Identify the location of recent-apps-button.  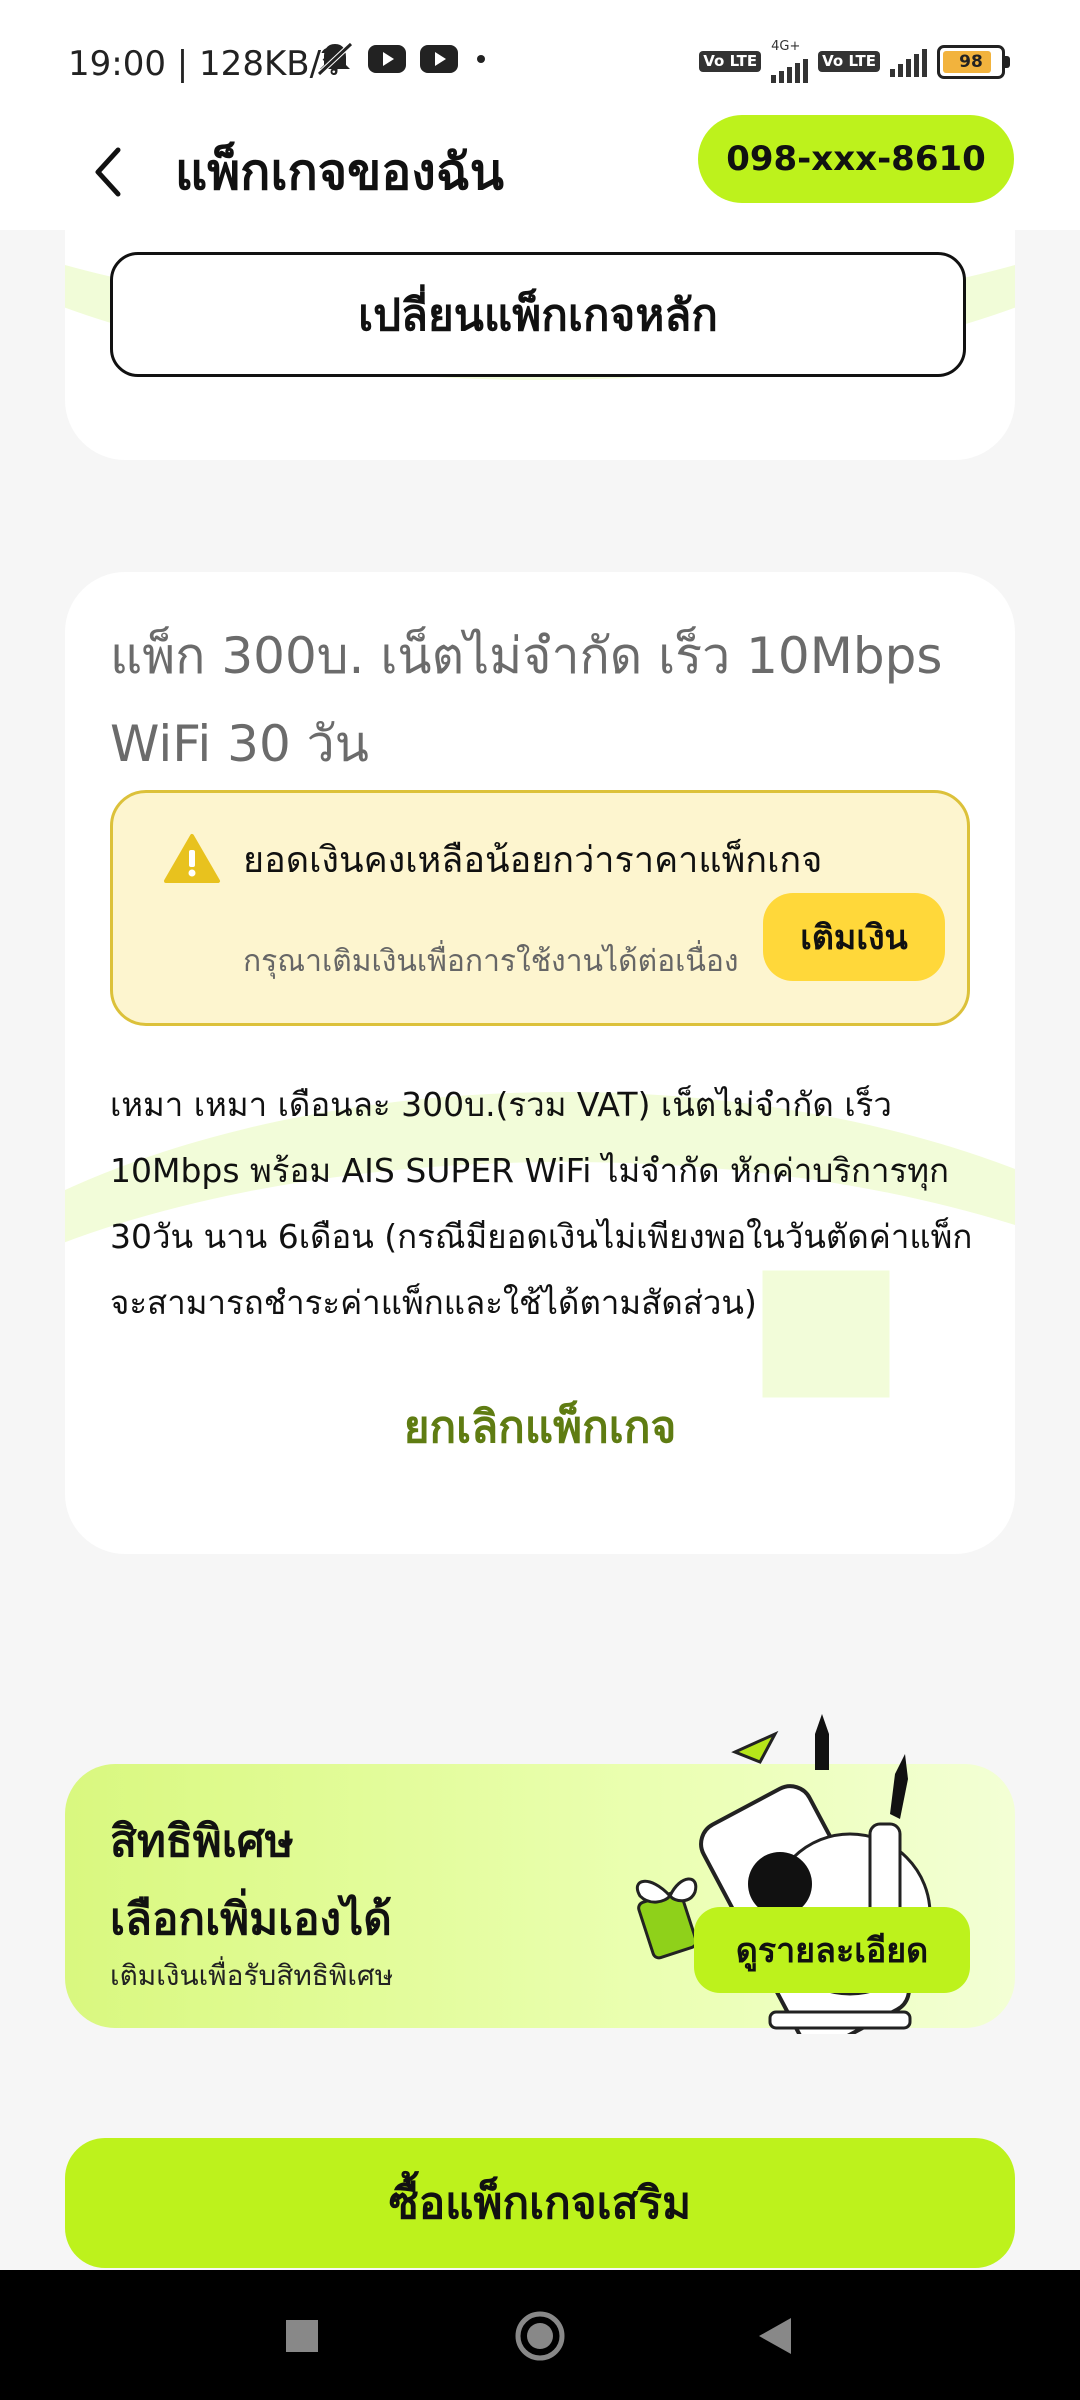
(302, 2336).